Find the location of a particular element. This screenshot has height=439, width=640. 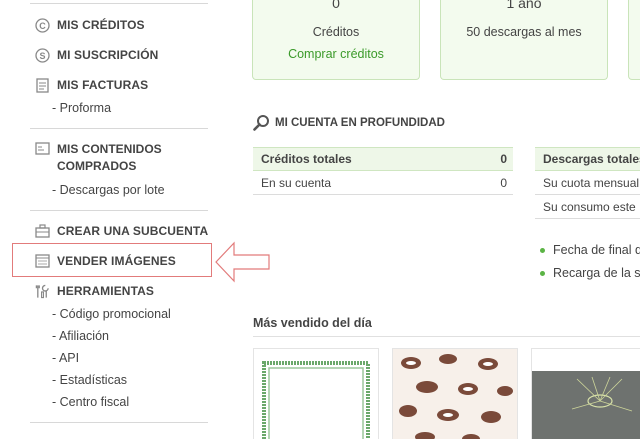

product-thumbnail-certificate is located at coordinates (316, 393).